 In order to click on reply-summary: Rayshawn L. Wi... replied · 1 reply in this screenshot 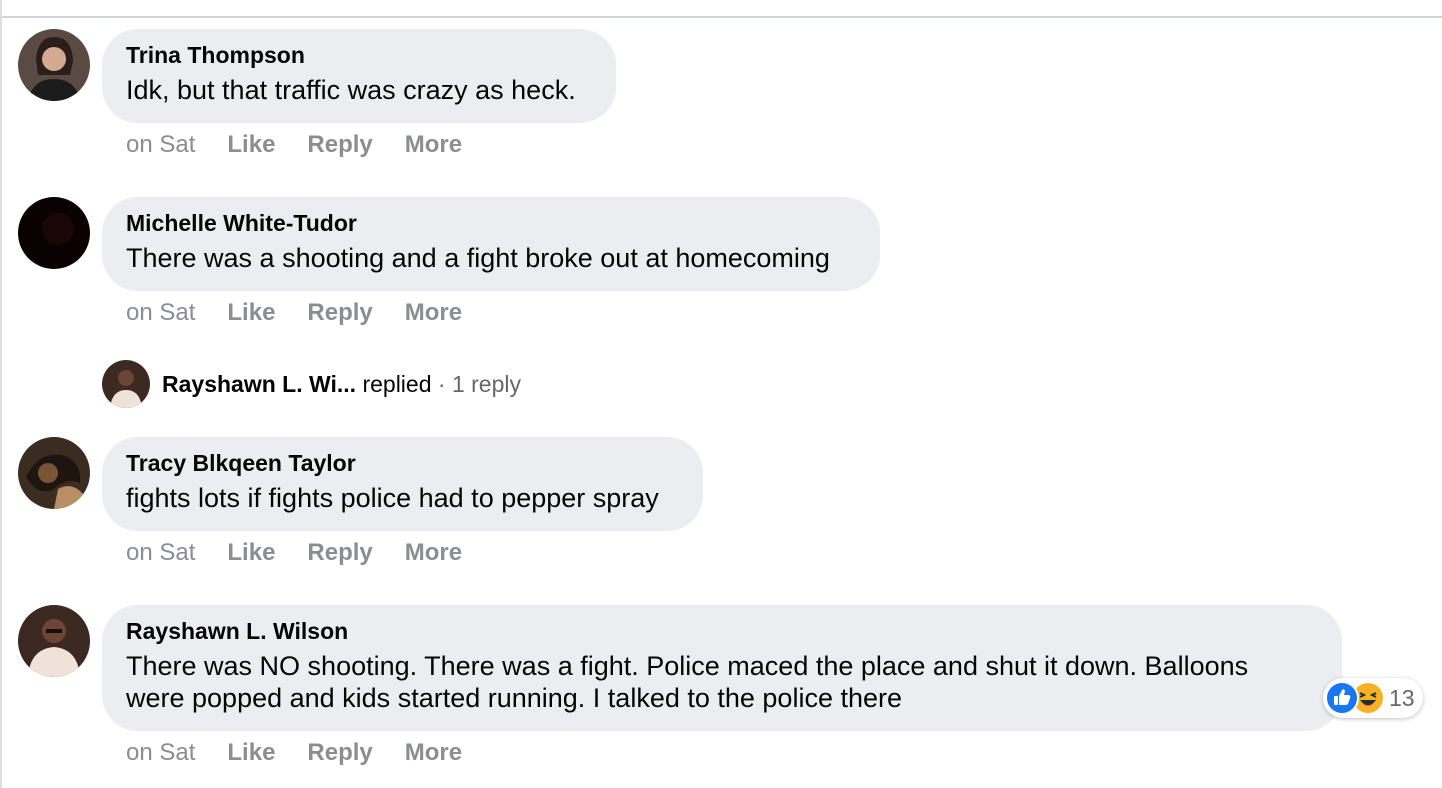, I will do `click(341, 384)`.